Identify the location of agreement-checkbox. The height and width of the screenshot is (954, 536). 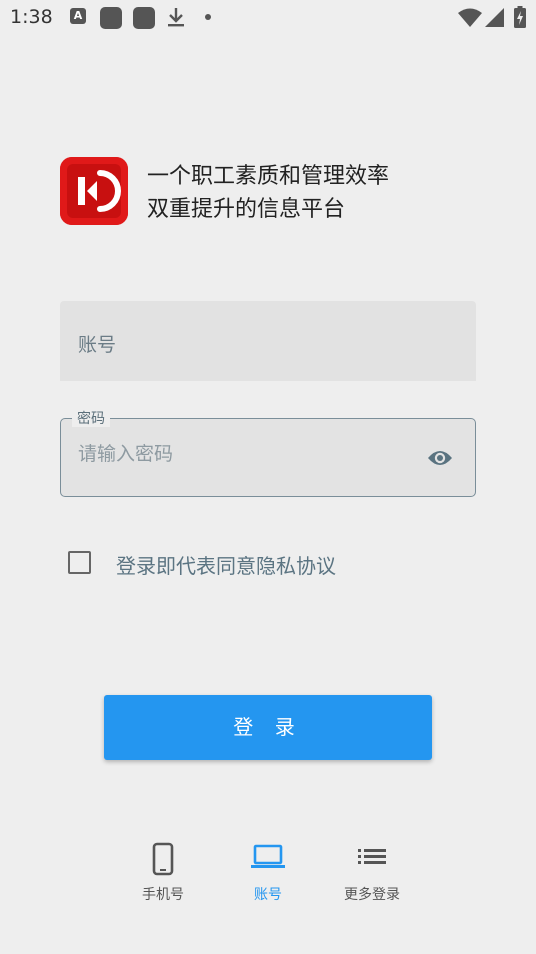
(79, 562).